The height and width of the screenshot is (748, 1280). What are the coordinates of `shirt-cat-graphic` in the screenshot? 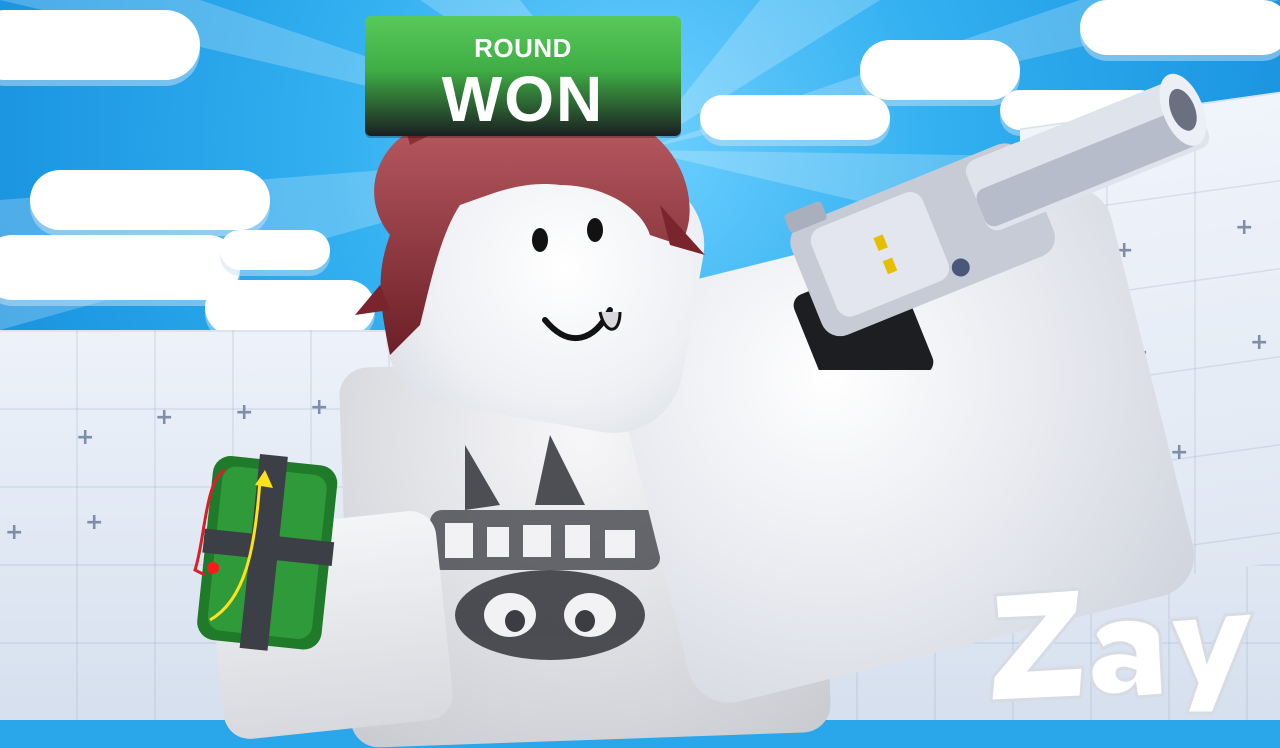 It's located at (545, 547).